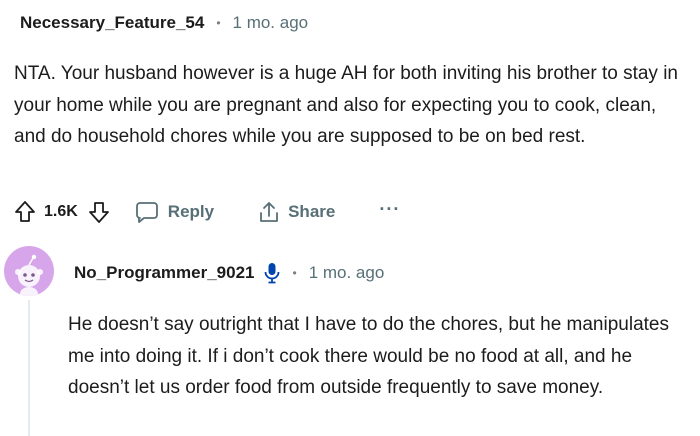 The height and width of the screenshot is (436, 700). What do you see at coordinates (312, 211) in the screenshot?
I see `share-label: Share` at bounding box center [312, 211].